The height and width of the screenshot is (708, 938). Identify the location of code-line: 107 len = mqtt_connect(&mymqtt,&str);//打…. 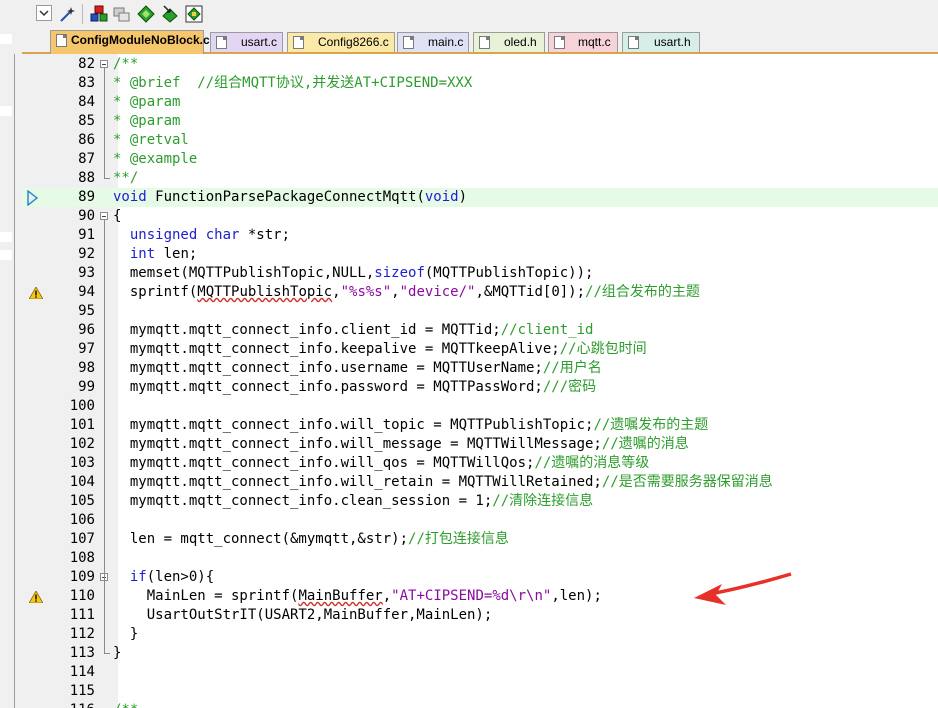
(480, 539).